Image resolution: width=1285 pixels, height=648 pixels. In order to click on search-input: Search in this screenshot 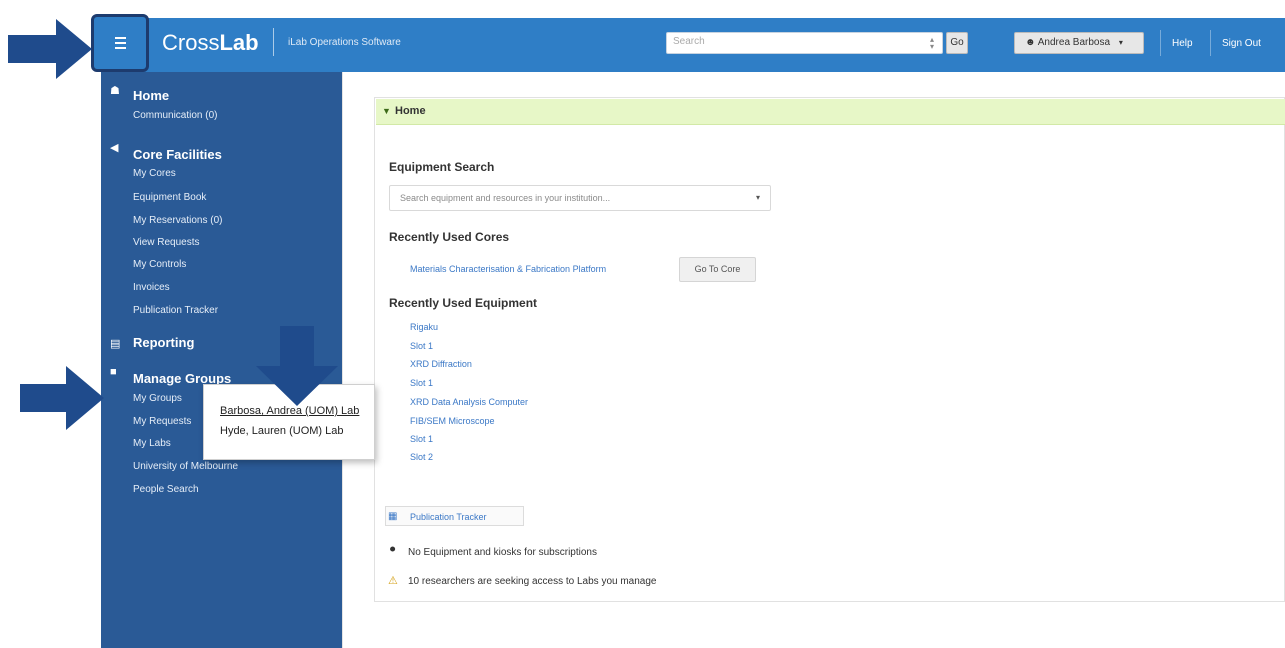, I will do `click(804, 43)`.